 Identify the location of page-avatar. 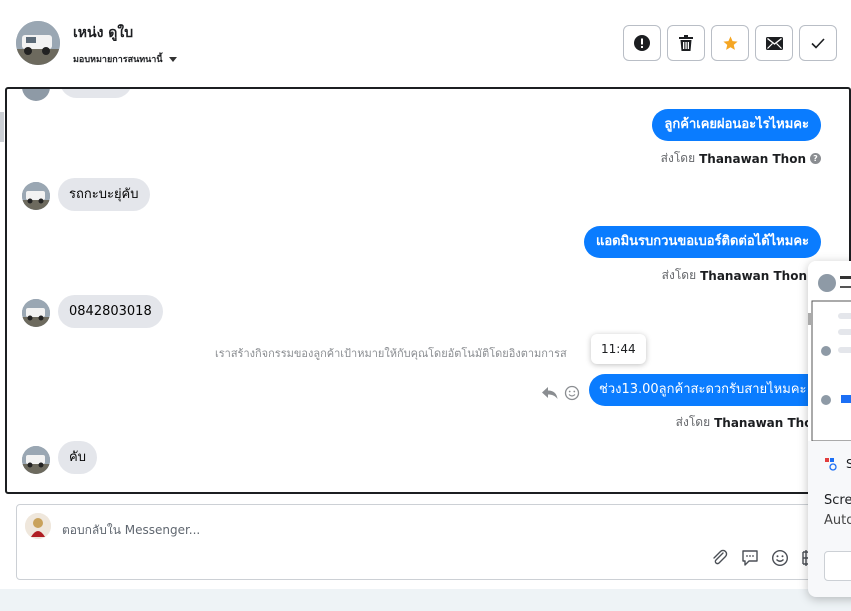
(38, 526).